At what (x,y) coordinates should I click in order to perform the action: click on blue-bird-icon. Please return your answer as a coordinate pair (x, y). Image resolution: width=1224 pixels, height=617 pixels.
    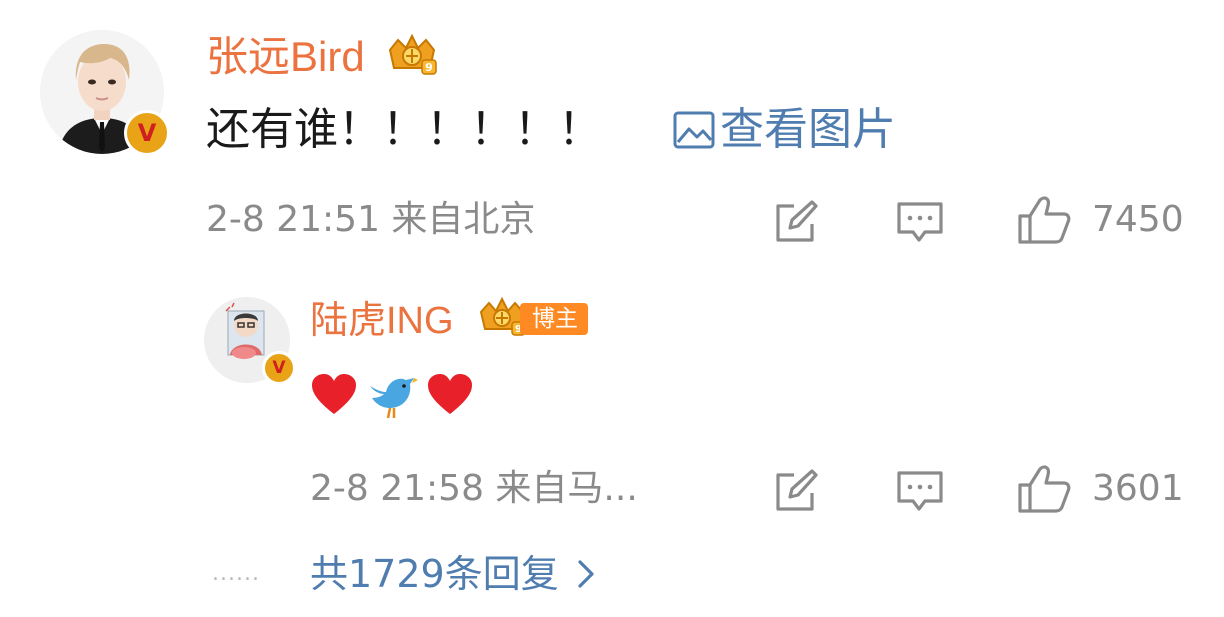
    Looking at the image, I should click on (394, 398).